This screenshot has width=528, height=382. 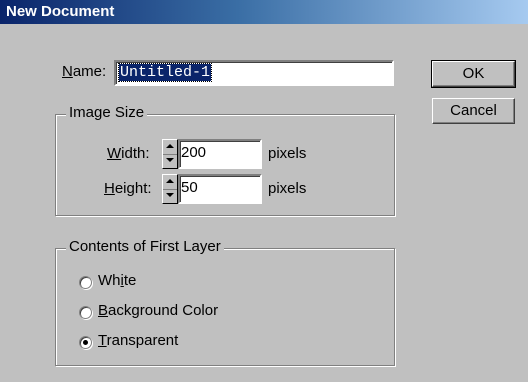 What do you see at coordinates (165, 72) in the screenshot?
I see `name-value: Untitled-1` at bounding box center [165, 72].